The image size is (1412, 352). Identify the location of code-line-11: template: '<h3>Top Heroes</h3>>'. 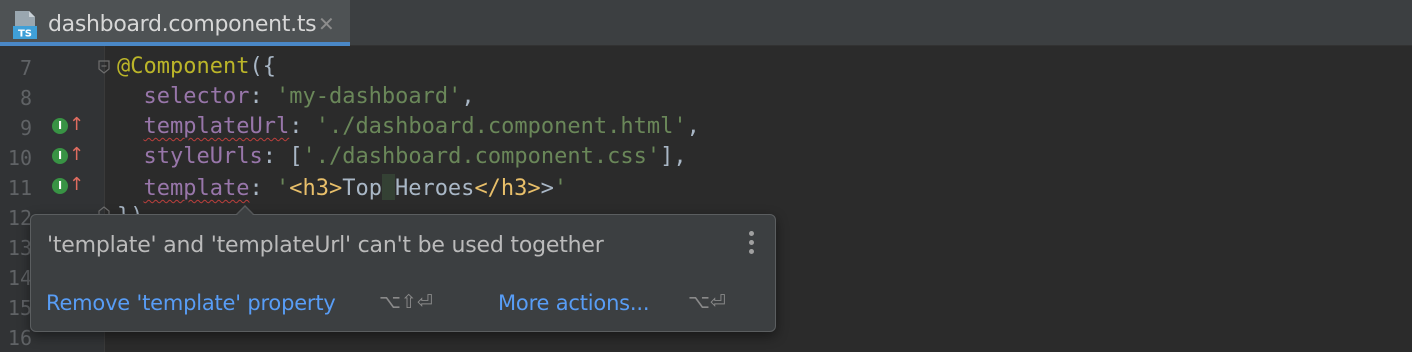
(342, 187).